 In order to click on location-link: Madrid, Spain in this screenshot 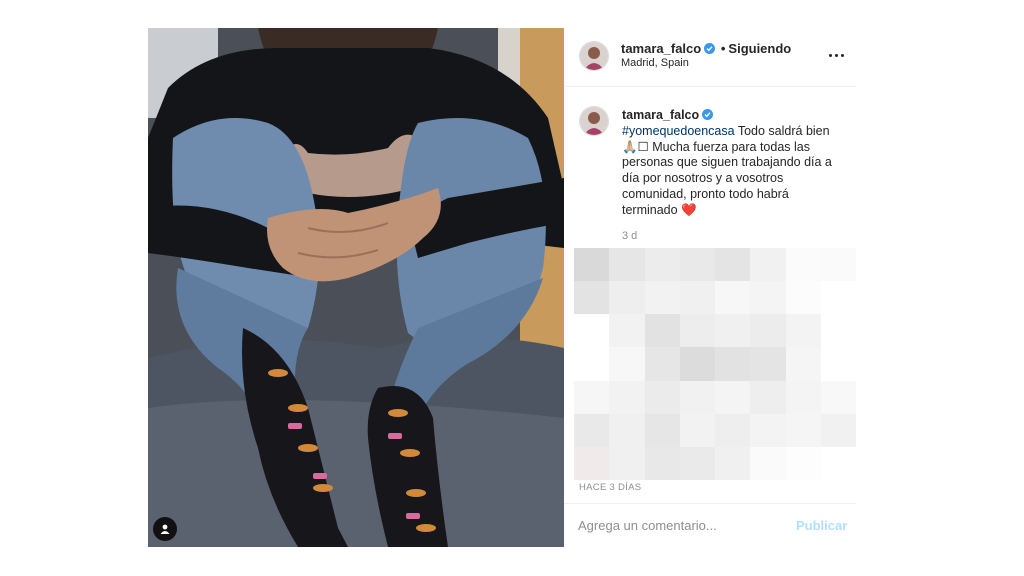, I will do `click(655, 63)`.